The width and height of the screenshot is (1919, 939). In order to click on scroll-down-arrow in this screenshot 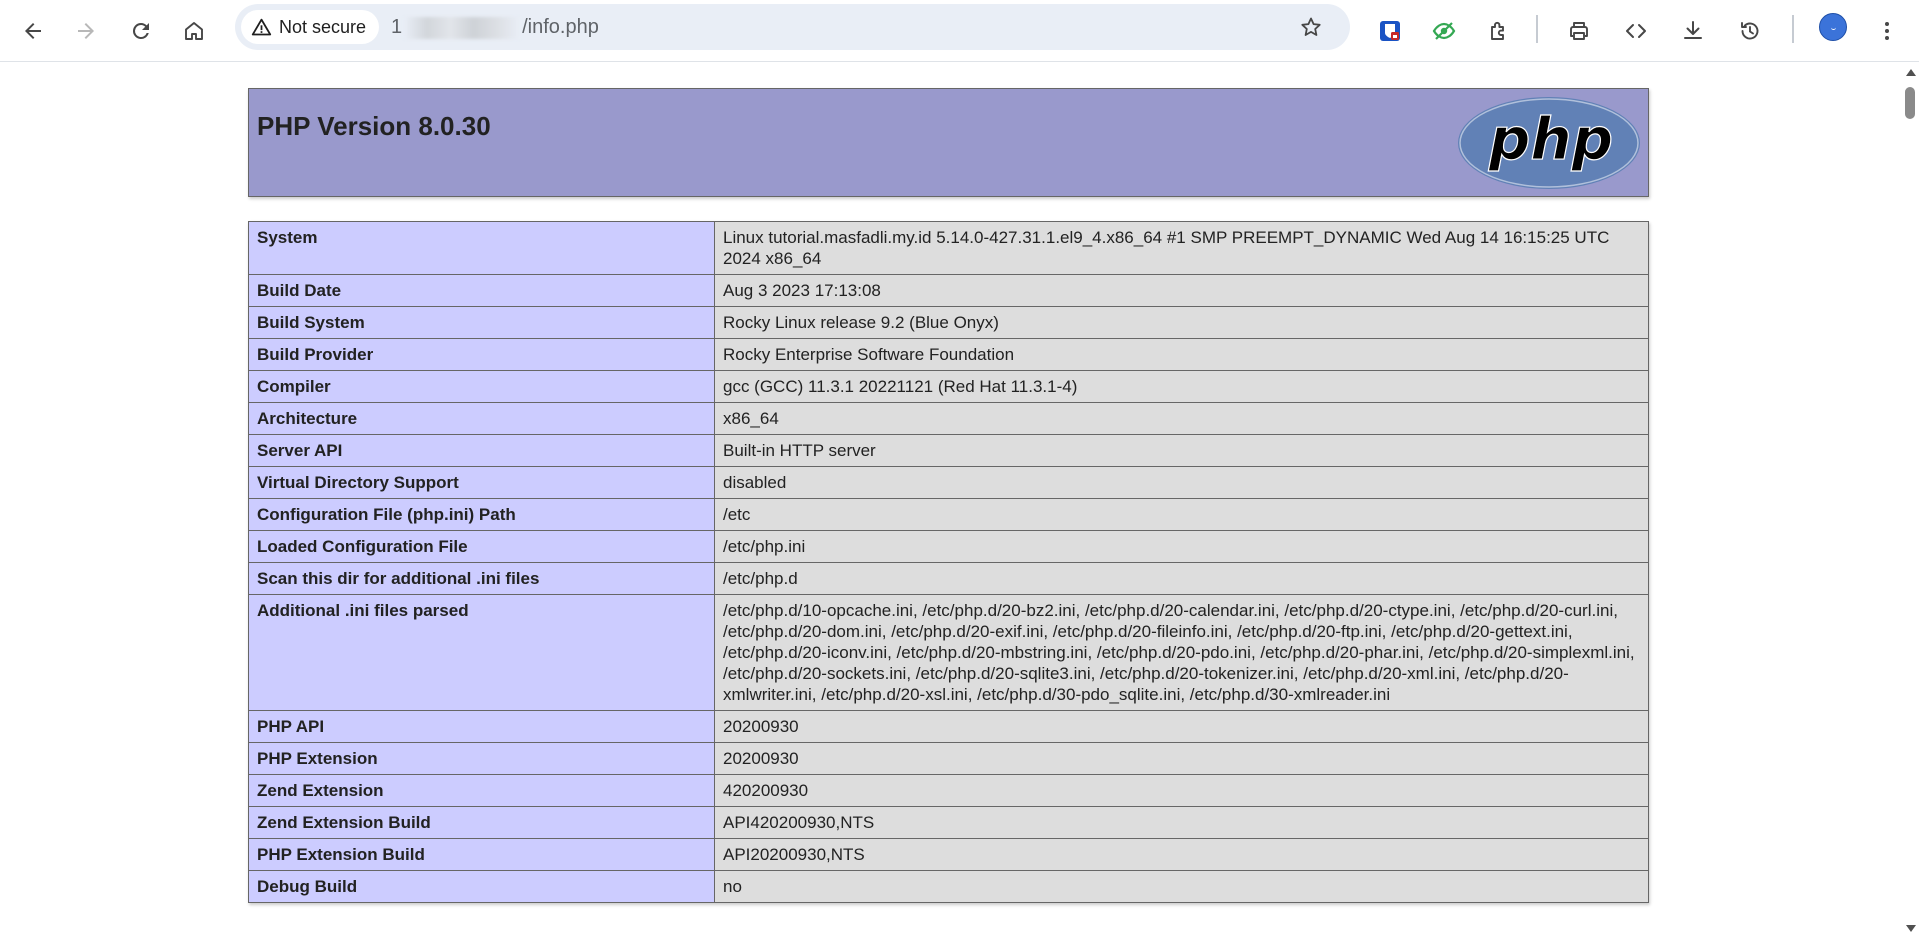, I will do `click(1911, 928)`.